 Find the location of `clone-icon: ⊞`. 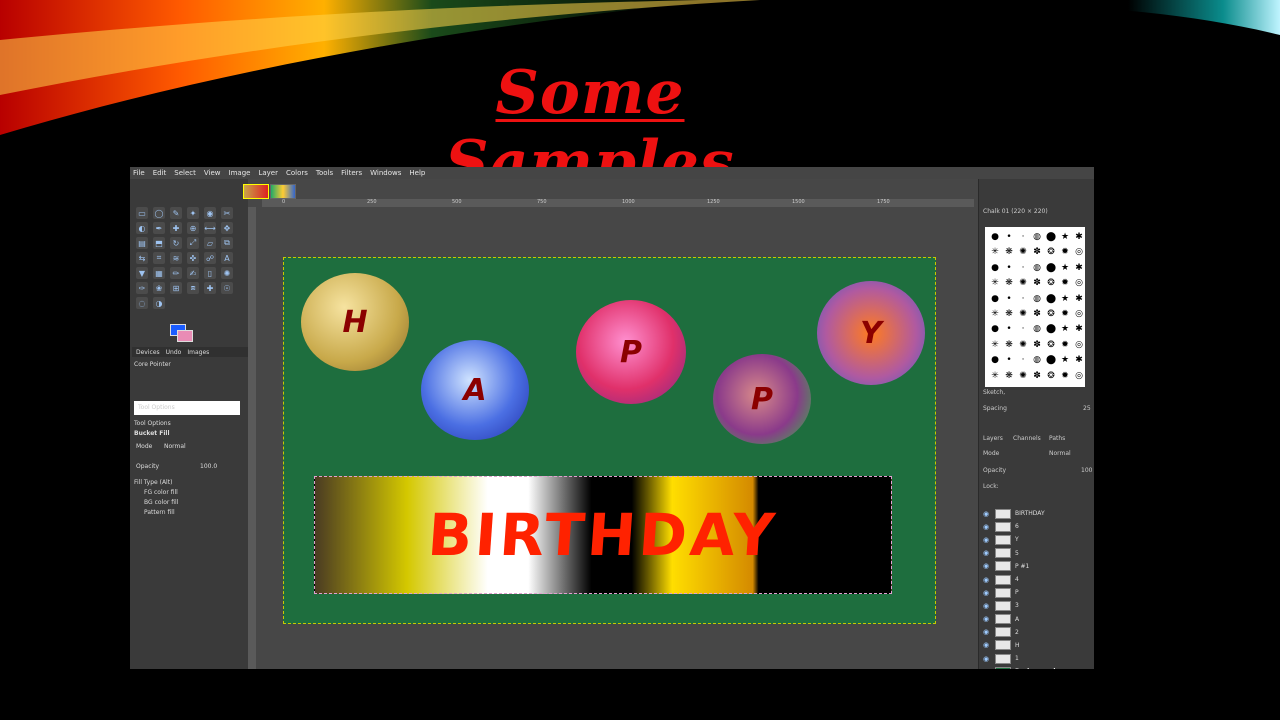

clone-icon: ⊞ is located at coordinates (176, 288).